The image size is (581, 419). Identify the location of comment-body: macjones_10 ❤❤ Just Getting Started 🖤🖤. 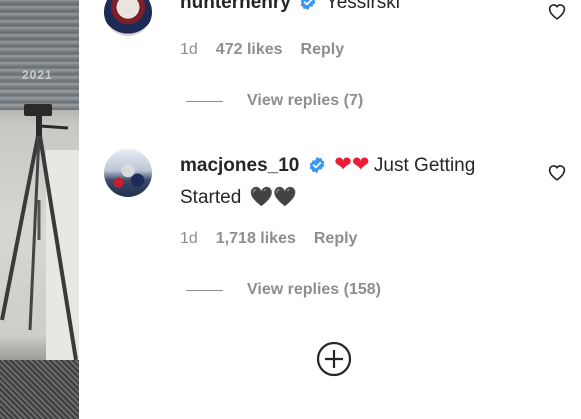
(327, 182).